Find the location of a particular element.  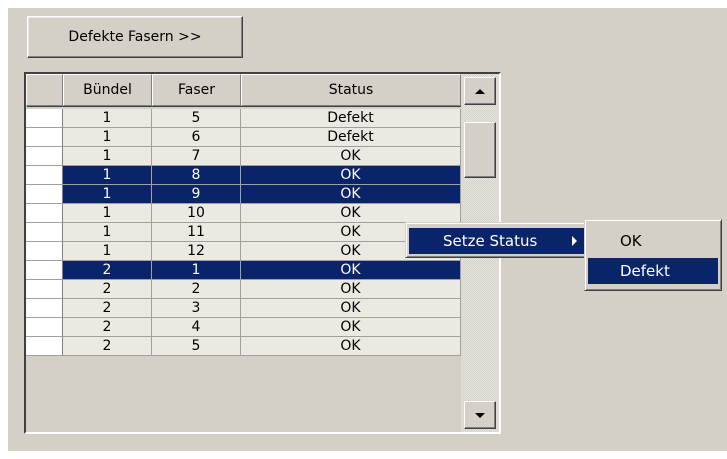

header-corner is located at coordinates (44, 90).